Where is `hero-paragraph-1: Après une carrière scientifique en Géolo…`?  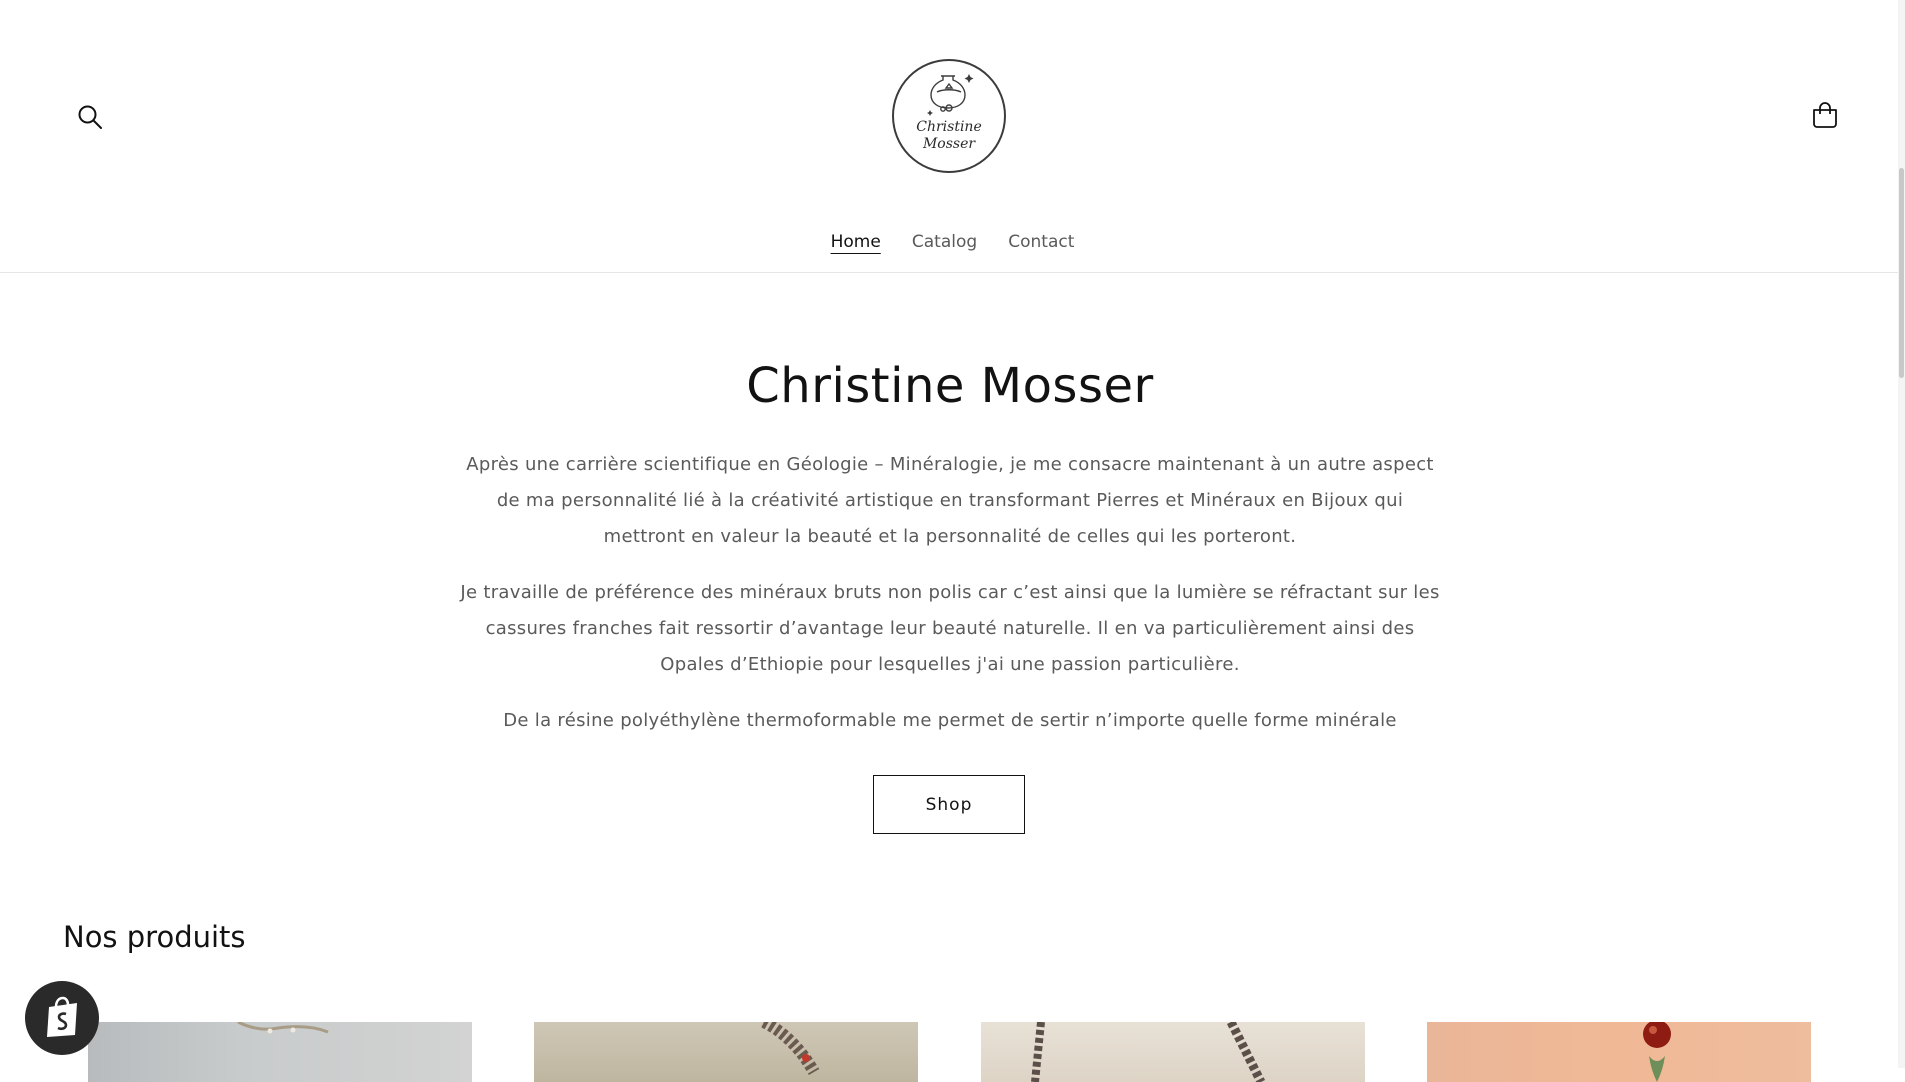 hero-paragraph-1: Après une carrière scientifique en Géolo… is located at coordinates (950, 500).